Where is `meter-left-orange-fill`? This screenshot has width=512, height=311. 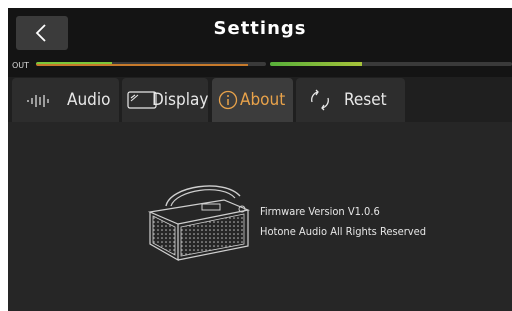 meter-left-orange-fill is located at coordinates (142, 65).